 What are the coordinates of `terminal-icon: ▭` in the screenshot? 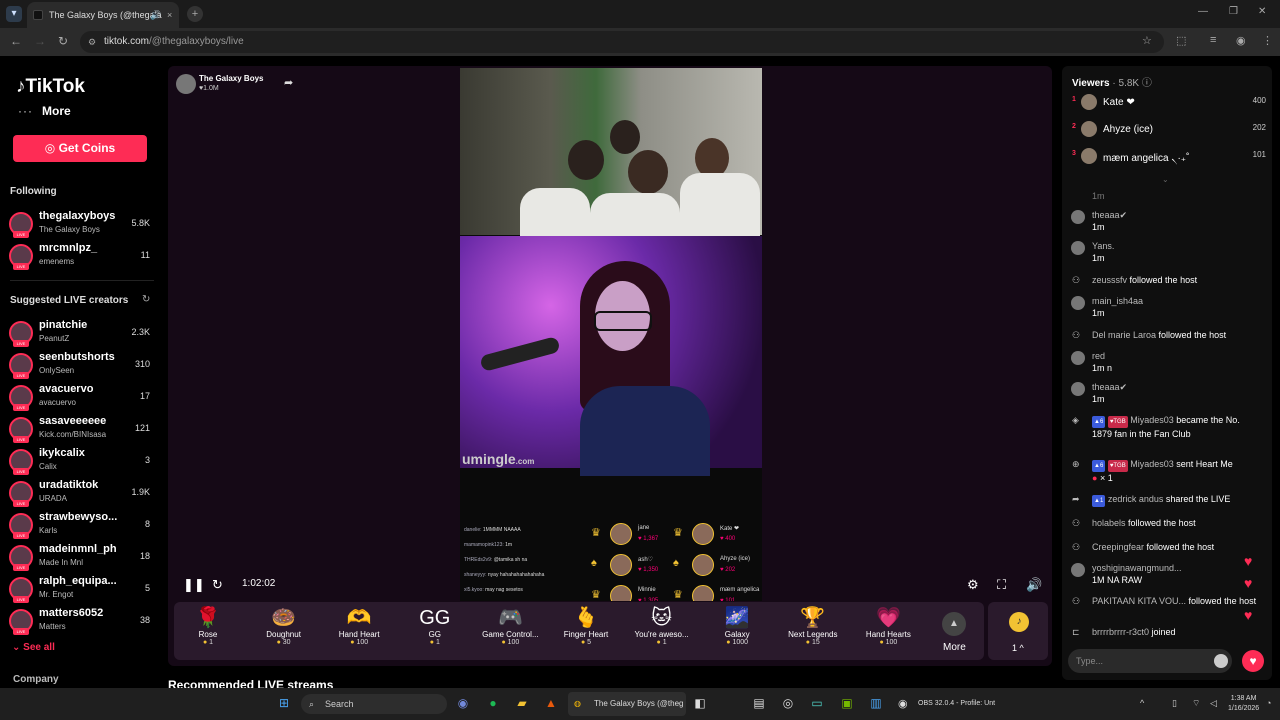 It's located at (817, 703).